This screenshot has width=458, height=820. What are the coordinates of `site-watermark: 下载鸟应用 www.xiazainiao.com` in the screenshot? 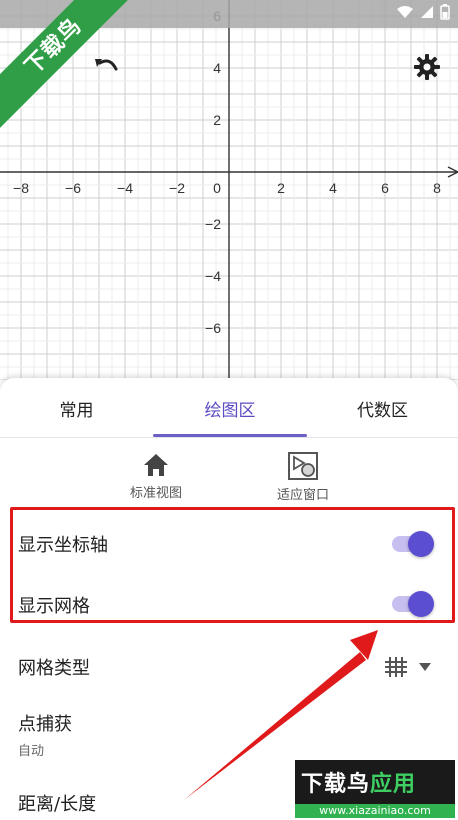 It's located at (375, 789).